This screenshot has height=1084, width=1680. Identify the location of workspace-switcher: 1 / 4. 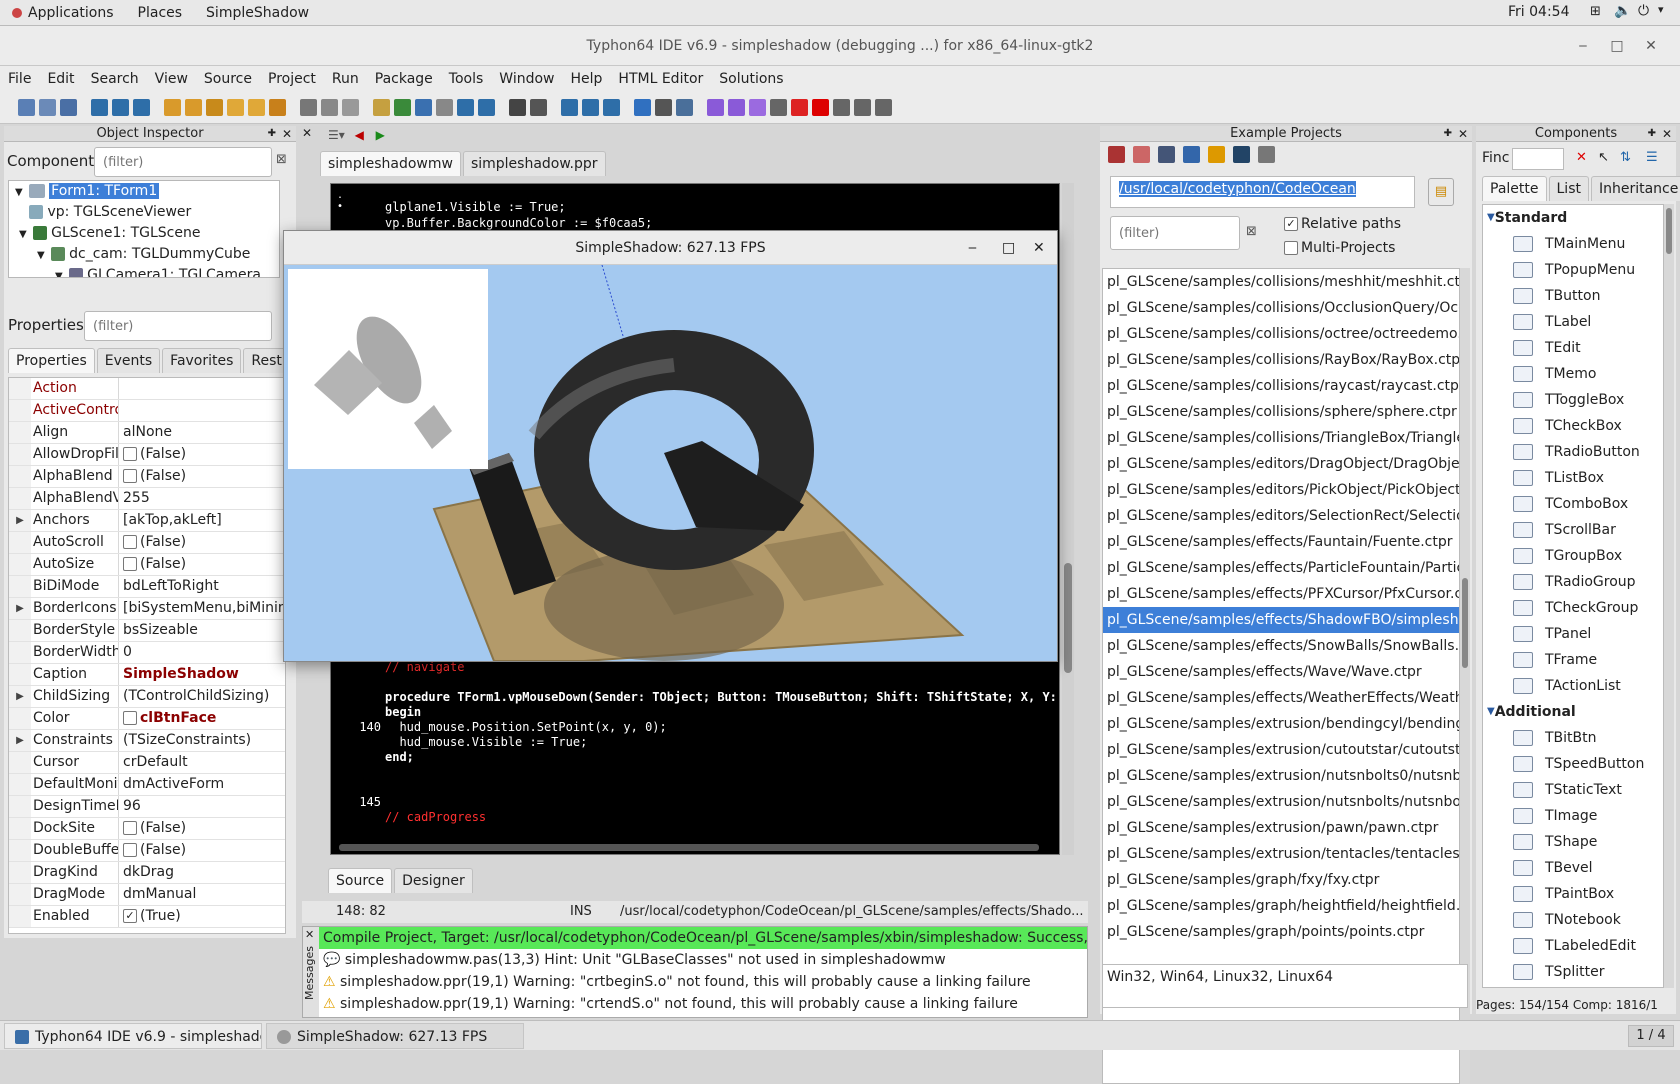
(1651, 1036).